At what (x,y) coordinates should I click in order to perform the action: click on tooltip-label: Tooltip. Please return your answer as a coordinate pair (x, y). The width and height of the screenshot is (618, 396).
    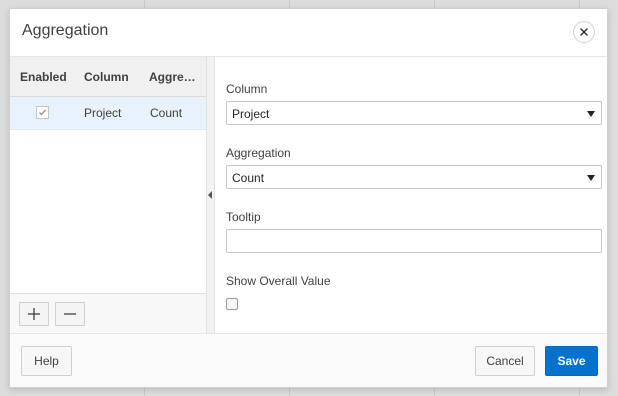
    Looking at the image, I should click on (243, 217).